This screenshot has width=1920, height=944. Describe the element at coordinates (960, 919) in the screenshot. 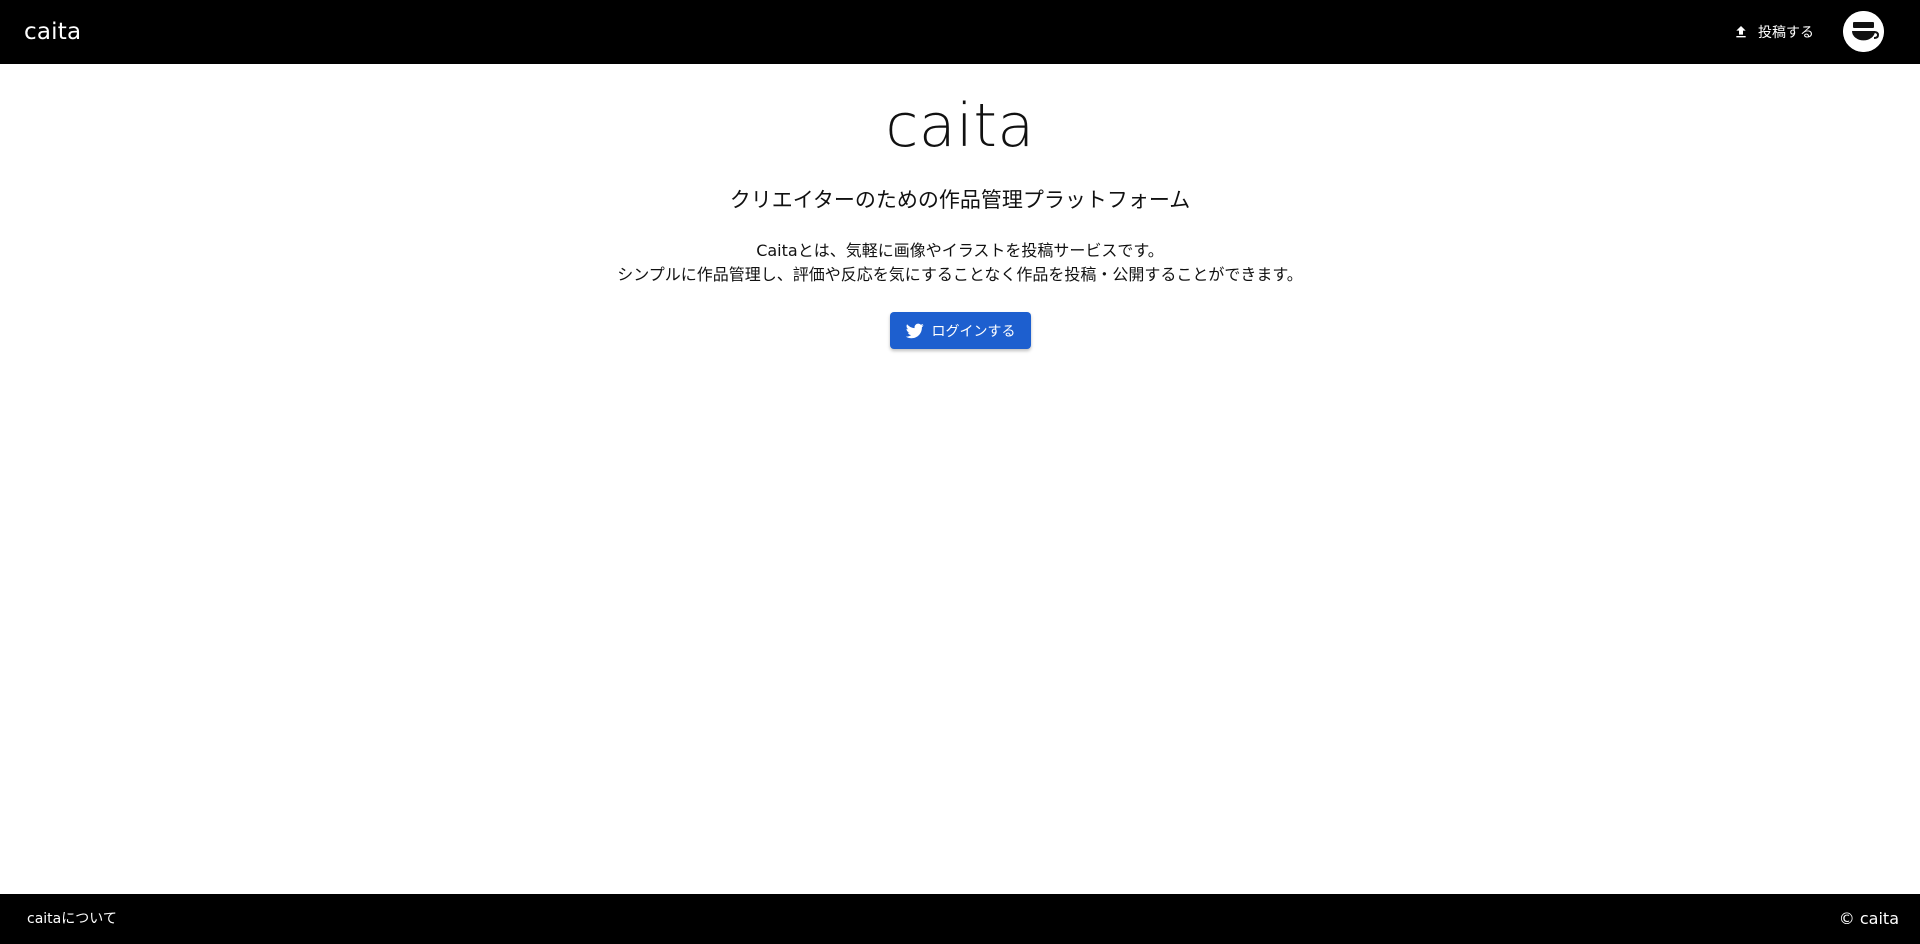

I see `footer: caitaについて © caita` at that location.